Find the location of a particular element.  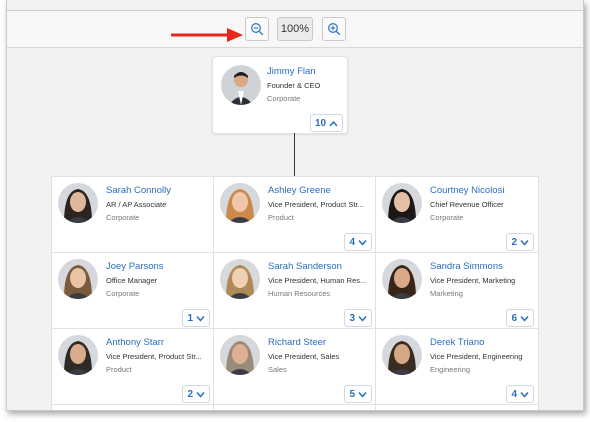

zoom-toolbar: 100% is located at coordinates (295, 29).